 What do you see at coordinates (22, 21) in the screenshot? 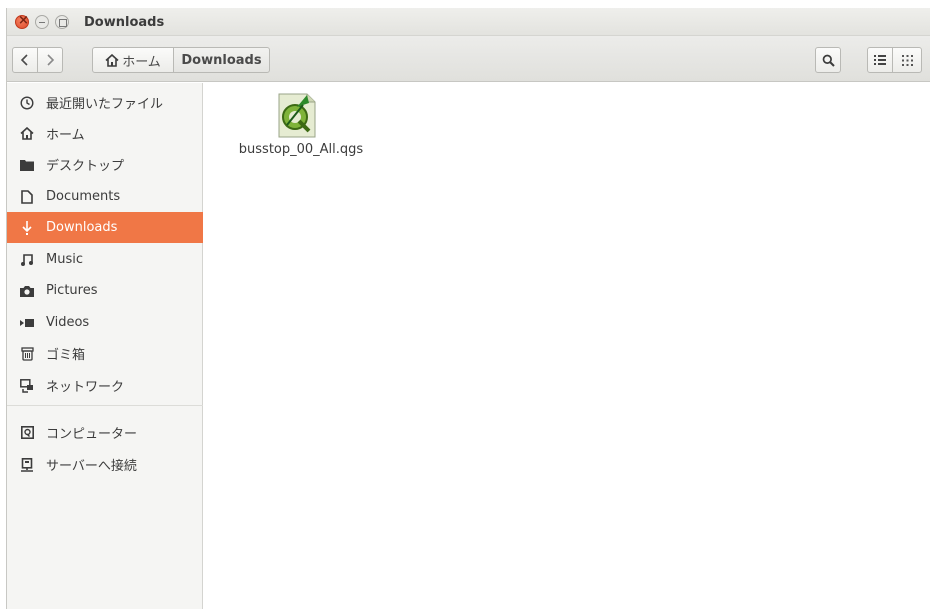
I see `close-window-button` at bounding box center [22, 21].